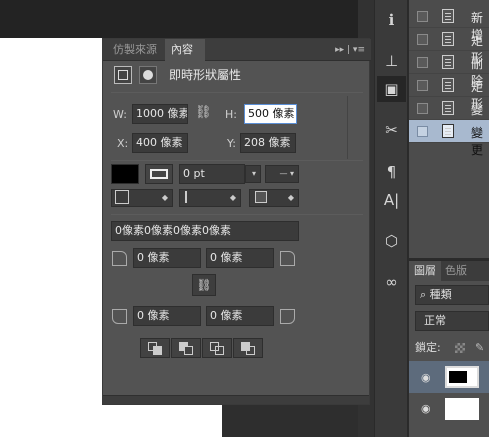 Image resolution: width=489 pixels, height=437 pixels. I want to click on 3d-icon: ⬡, so click(391, 241).